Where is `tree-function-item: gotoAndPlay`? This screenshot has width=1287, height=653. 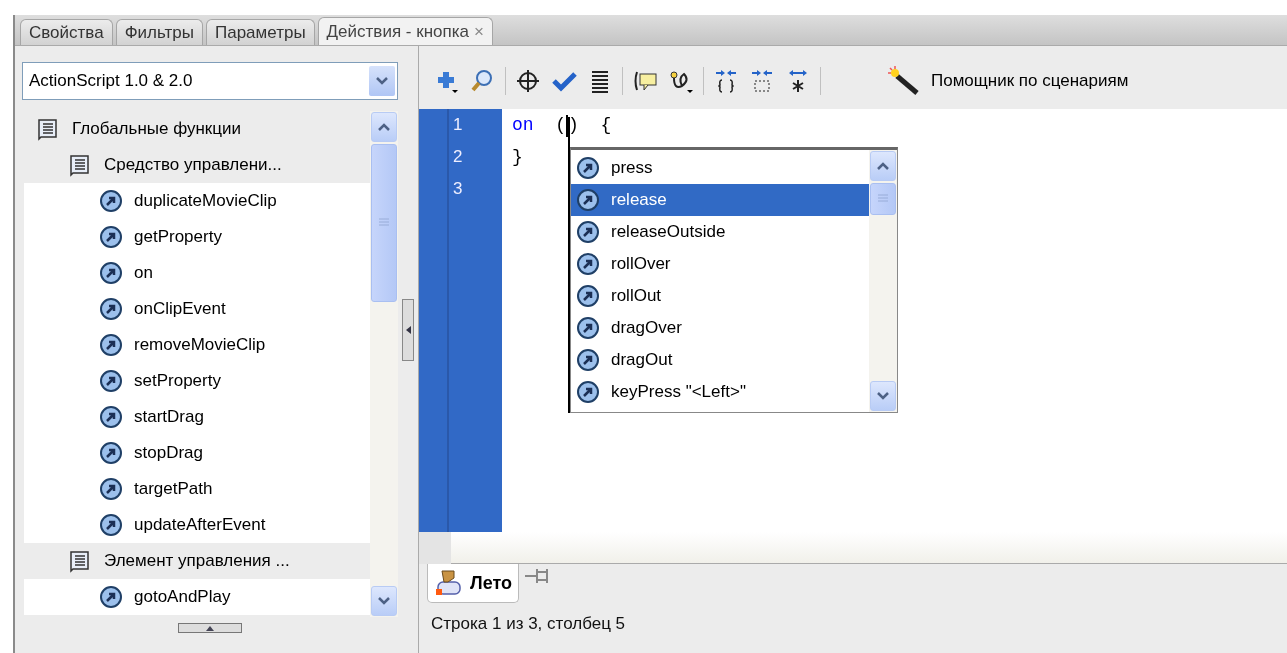
tree-function-item: gotoAndPlay is located at coordinates (197, 597).